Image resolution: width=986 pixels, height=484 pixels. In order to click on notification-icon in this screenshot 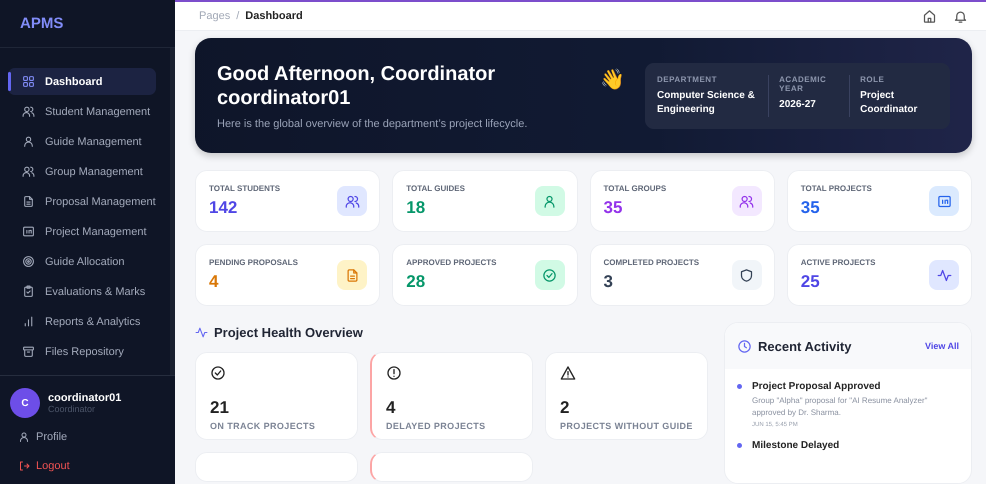, I will do `click(960, 16)`.